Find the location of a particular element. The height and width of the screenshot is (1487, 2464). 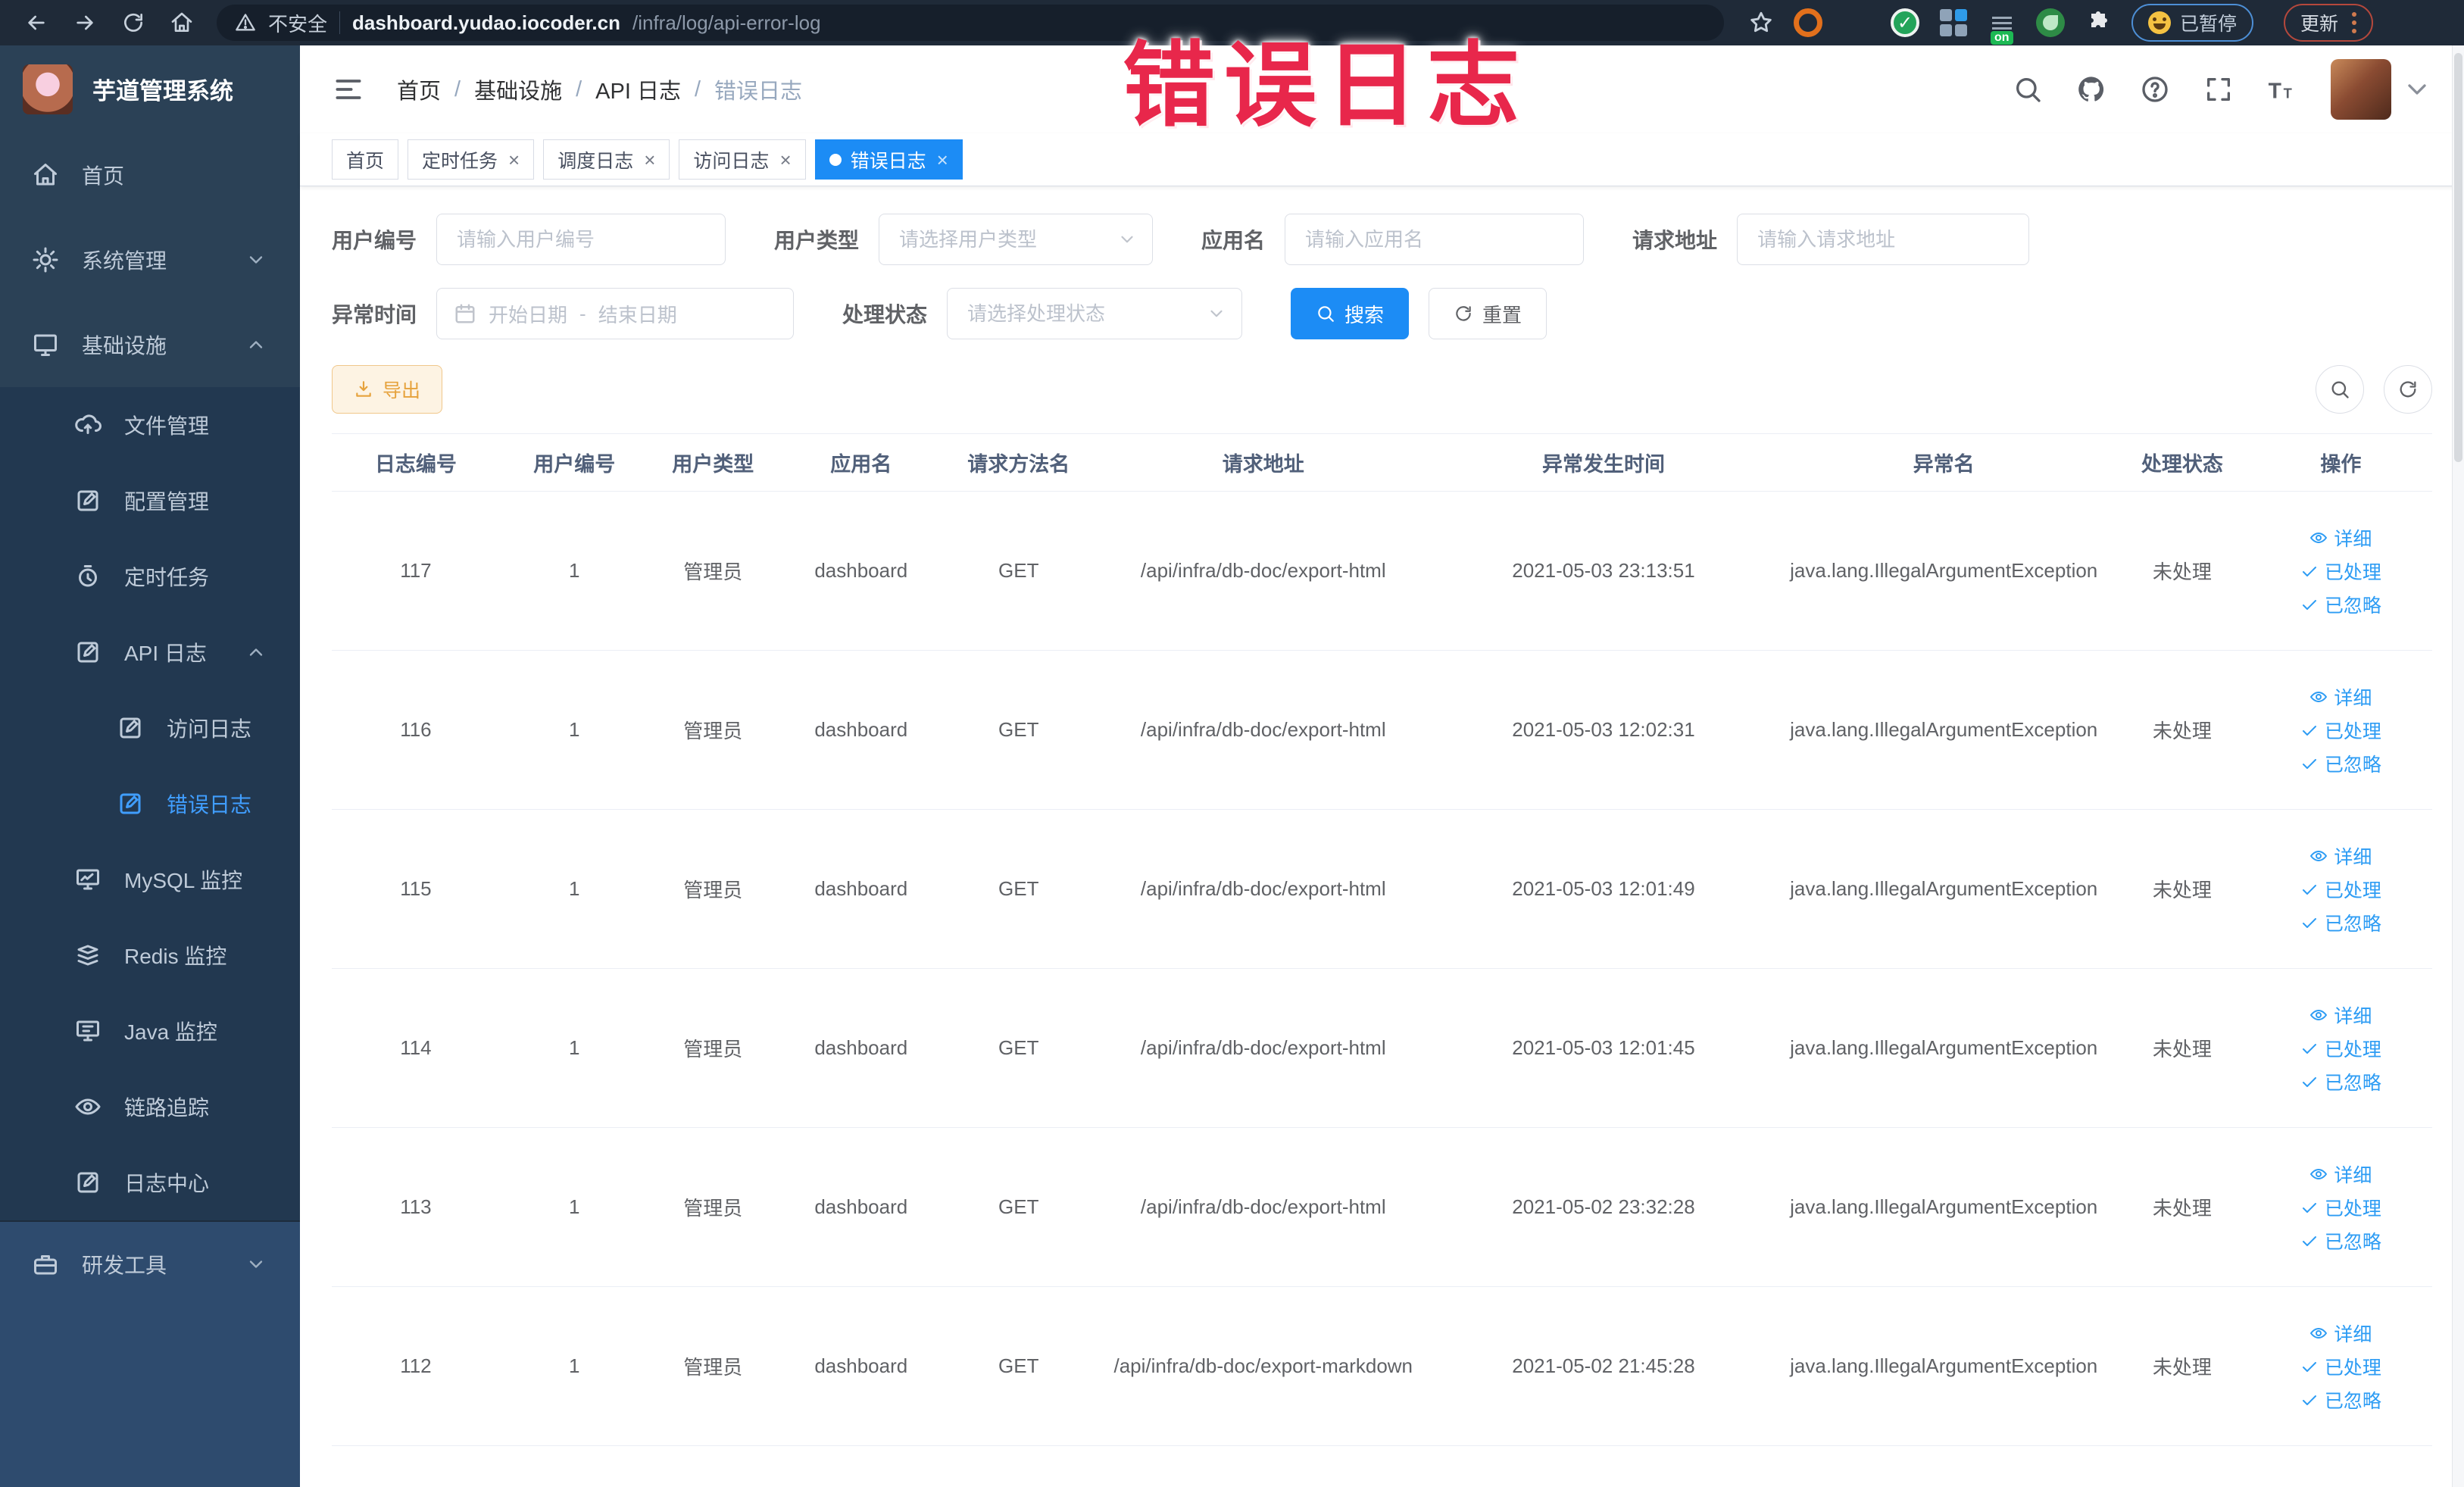

menu-kebab-icon is located at coordinates (2354, 22).